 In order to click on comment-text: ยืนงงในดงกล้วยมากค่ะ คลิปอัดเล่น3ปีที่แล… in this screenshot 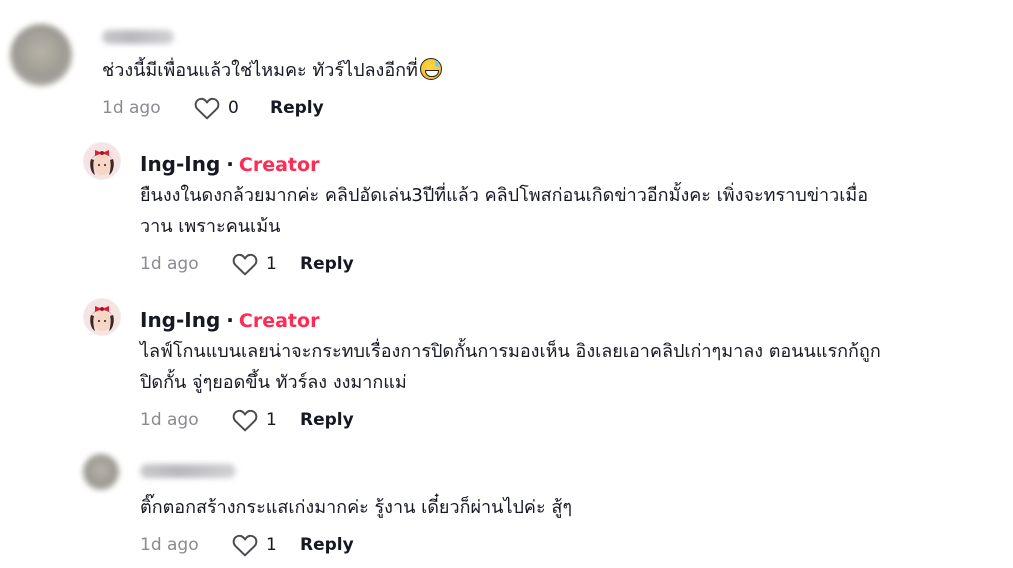, I will do `click(504, 211)`.